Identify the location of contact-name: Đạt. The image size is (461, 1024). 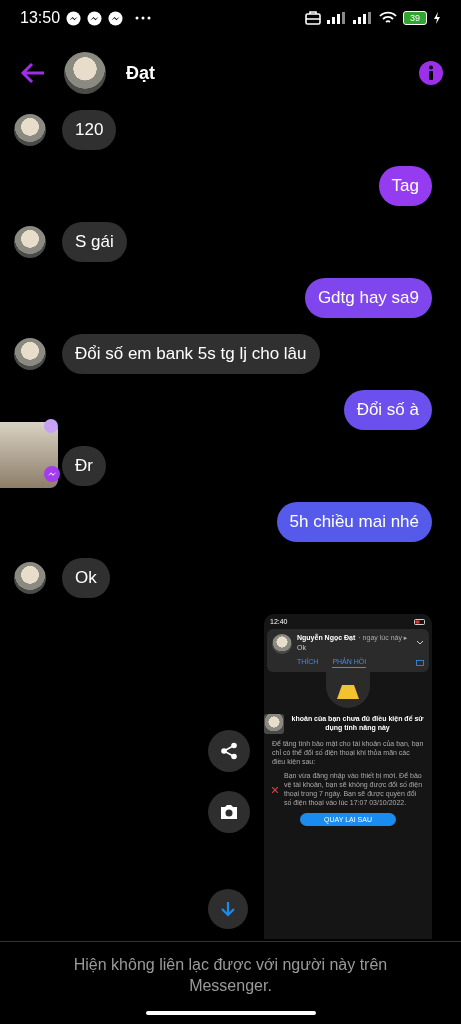
(141, 73).